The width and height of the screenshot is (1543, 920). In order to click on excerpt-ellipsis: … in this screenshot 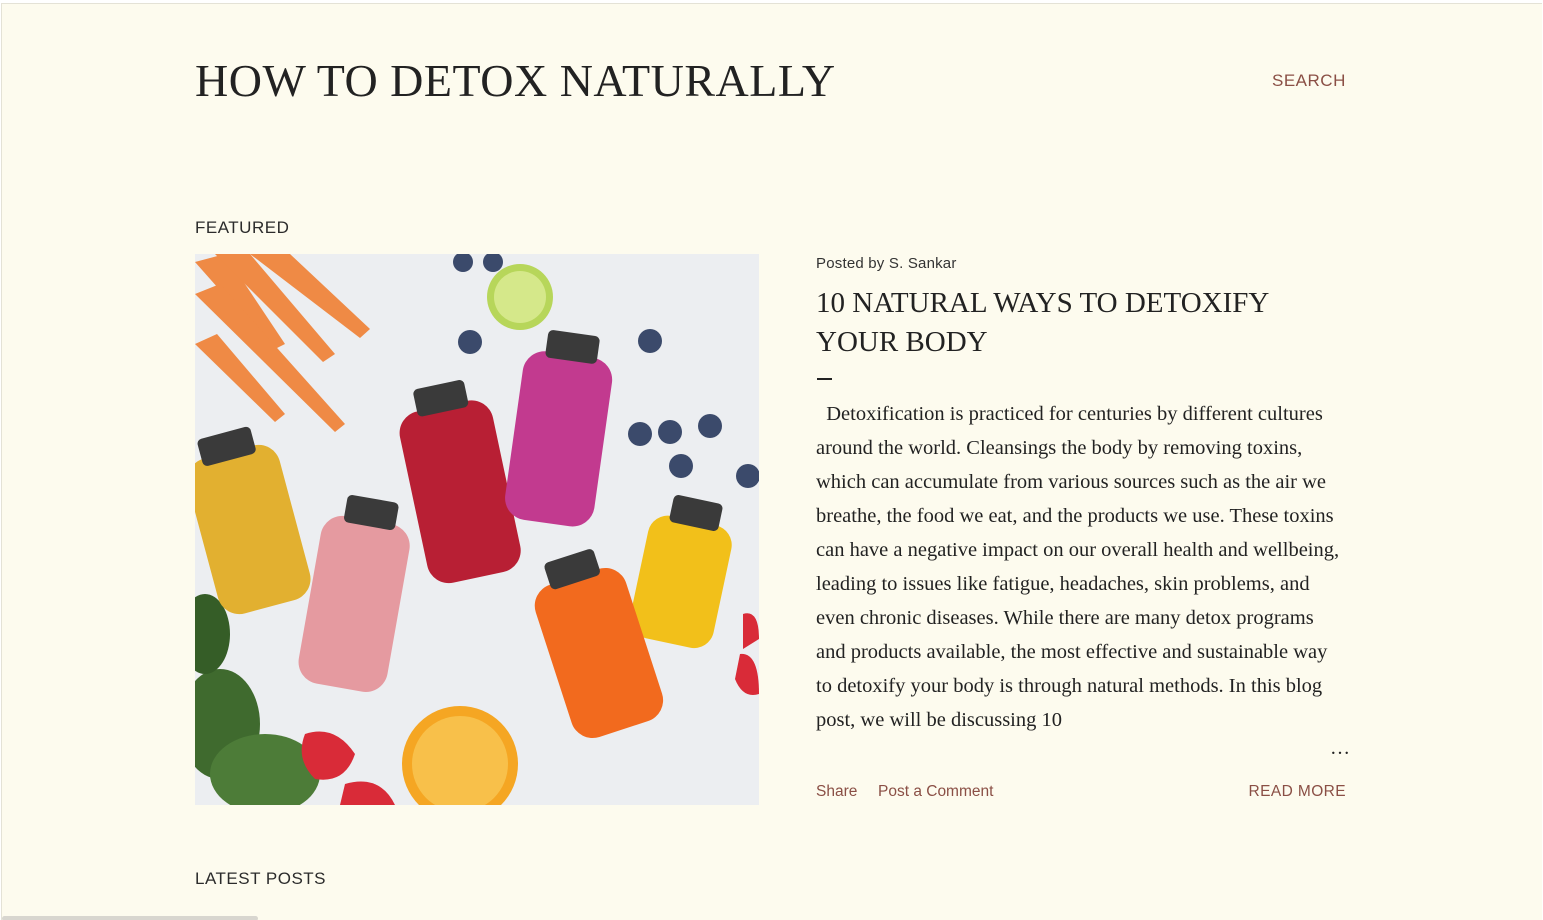, I will do `click(1340, 748)`.